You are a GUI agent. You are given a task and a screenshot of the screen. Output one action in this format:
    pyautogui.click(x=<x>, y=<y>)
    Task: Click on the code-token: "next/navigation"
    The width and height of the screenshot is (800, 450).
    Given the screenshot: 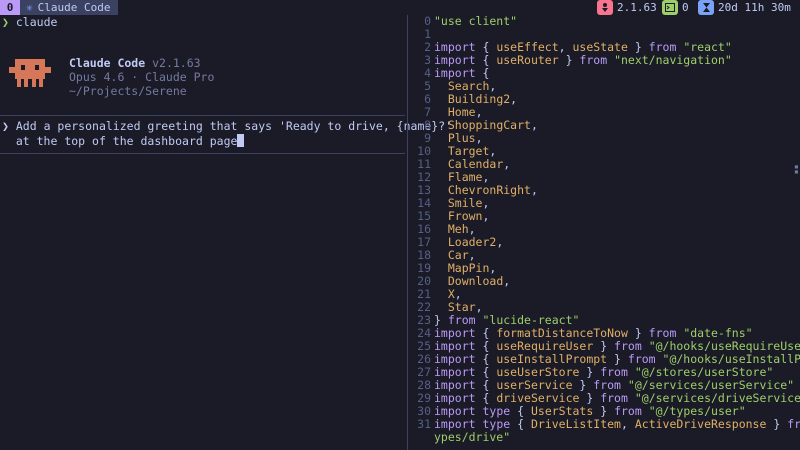 What is the action you would take?
    pyautogui.click(x=673, y=60)
    